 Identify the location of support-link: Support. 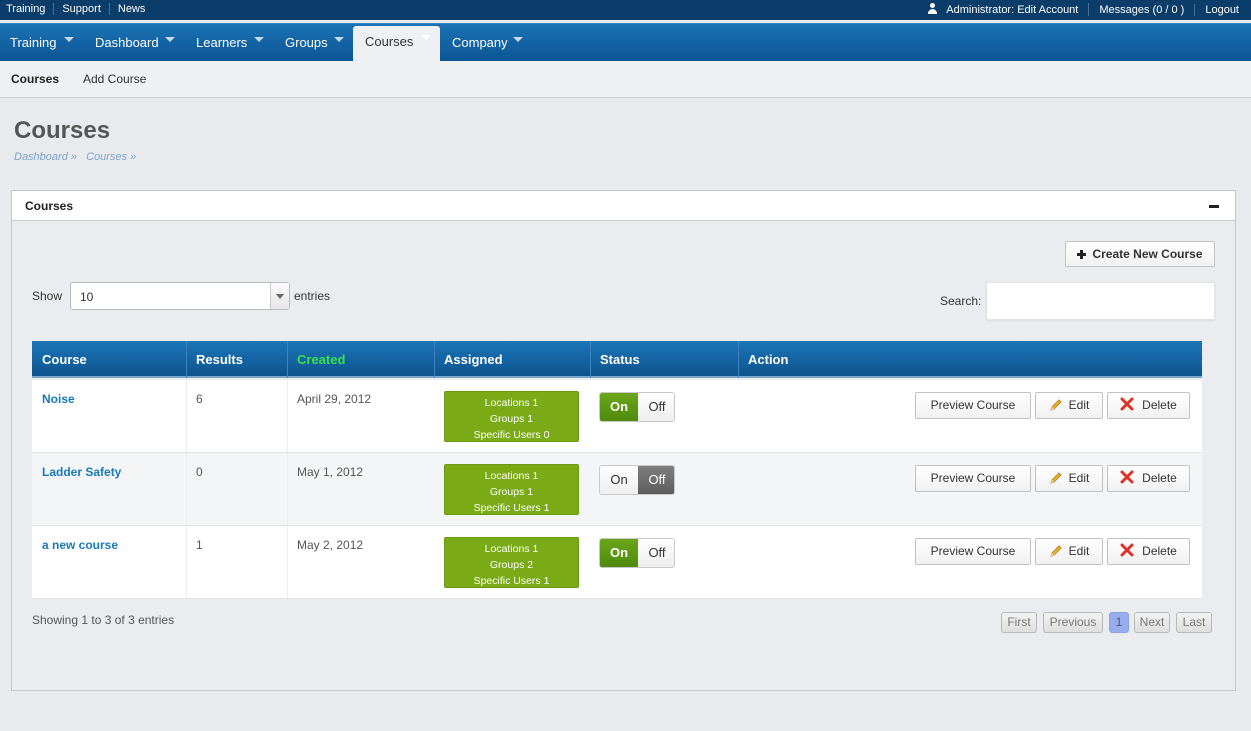
(86, 9).